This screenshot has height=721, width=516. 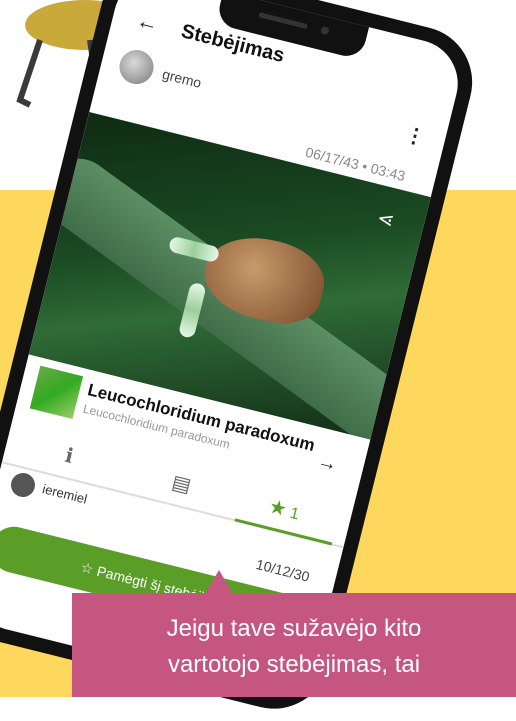 What do you see at coordinates (283, 21) in the screenshot?
I see `speaker-grille` at bounding box center [283, 21].